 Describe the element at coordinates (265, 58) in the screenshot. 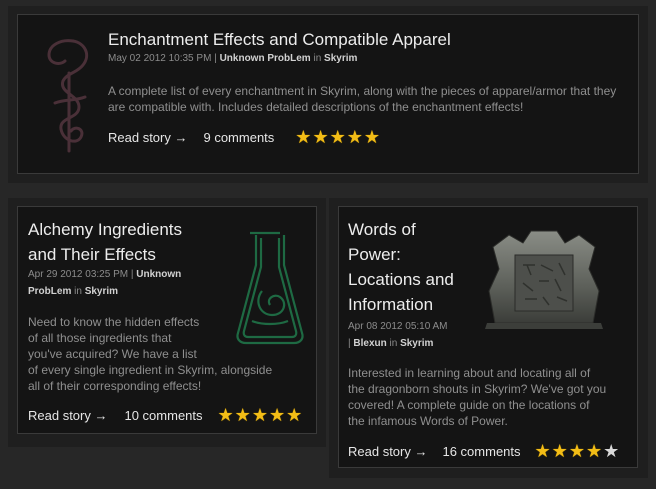

I see `author-link: Unknown ProbLem` at that location.